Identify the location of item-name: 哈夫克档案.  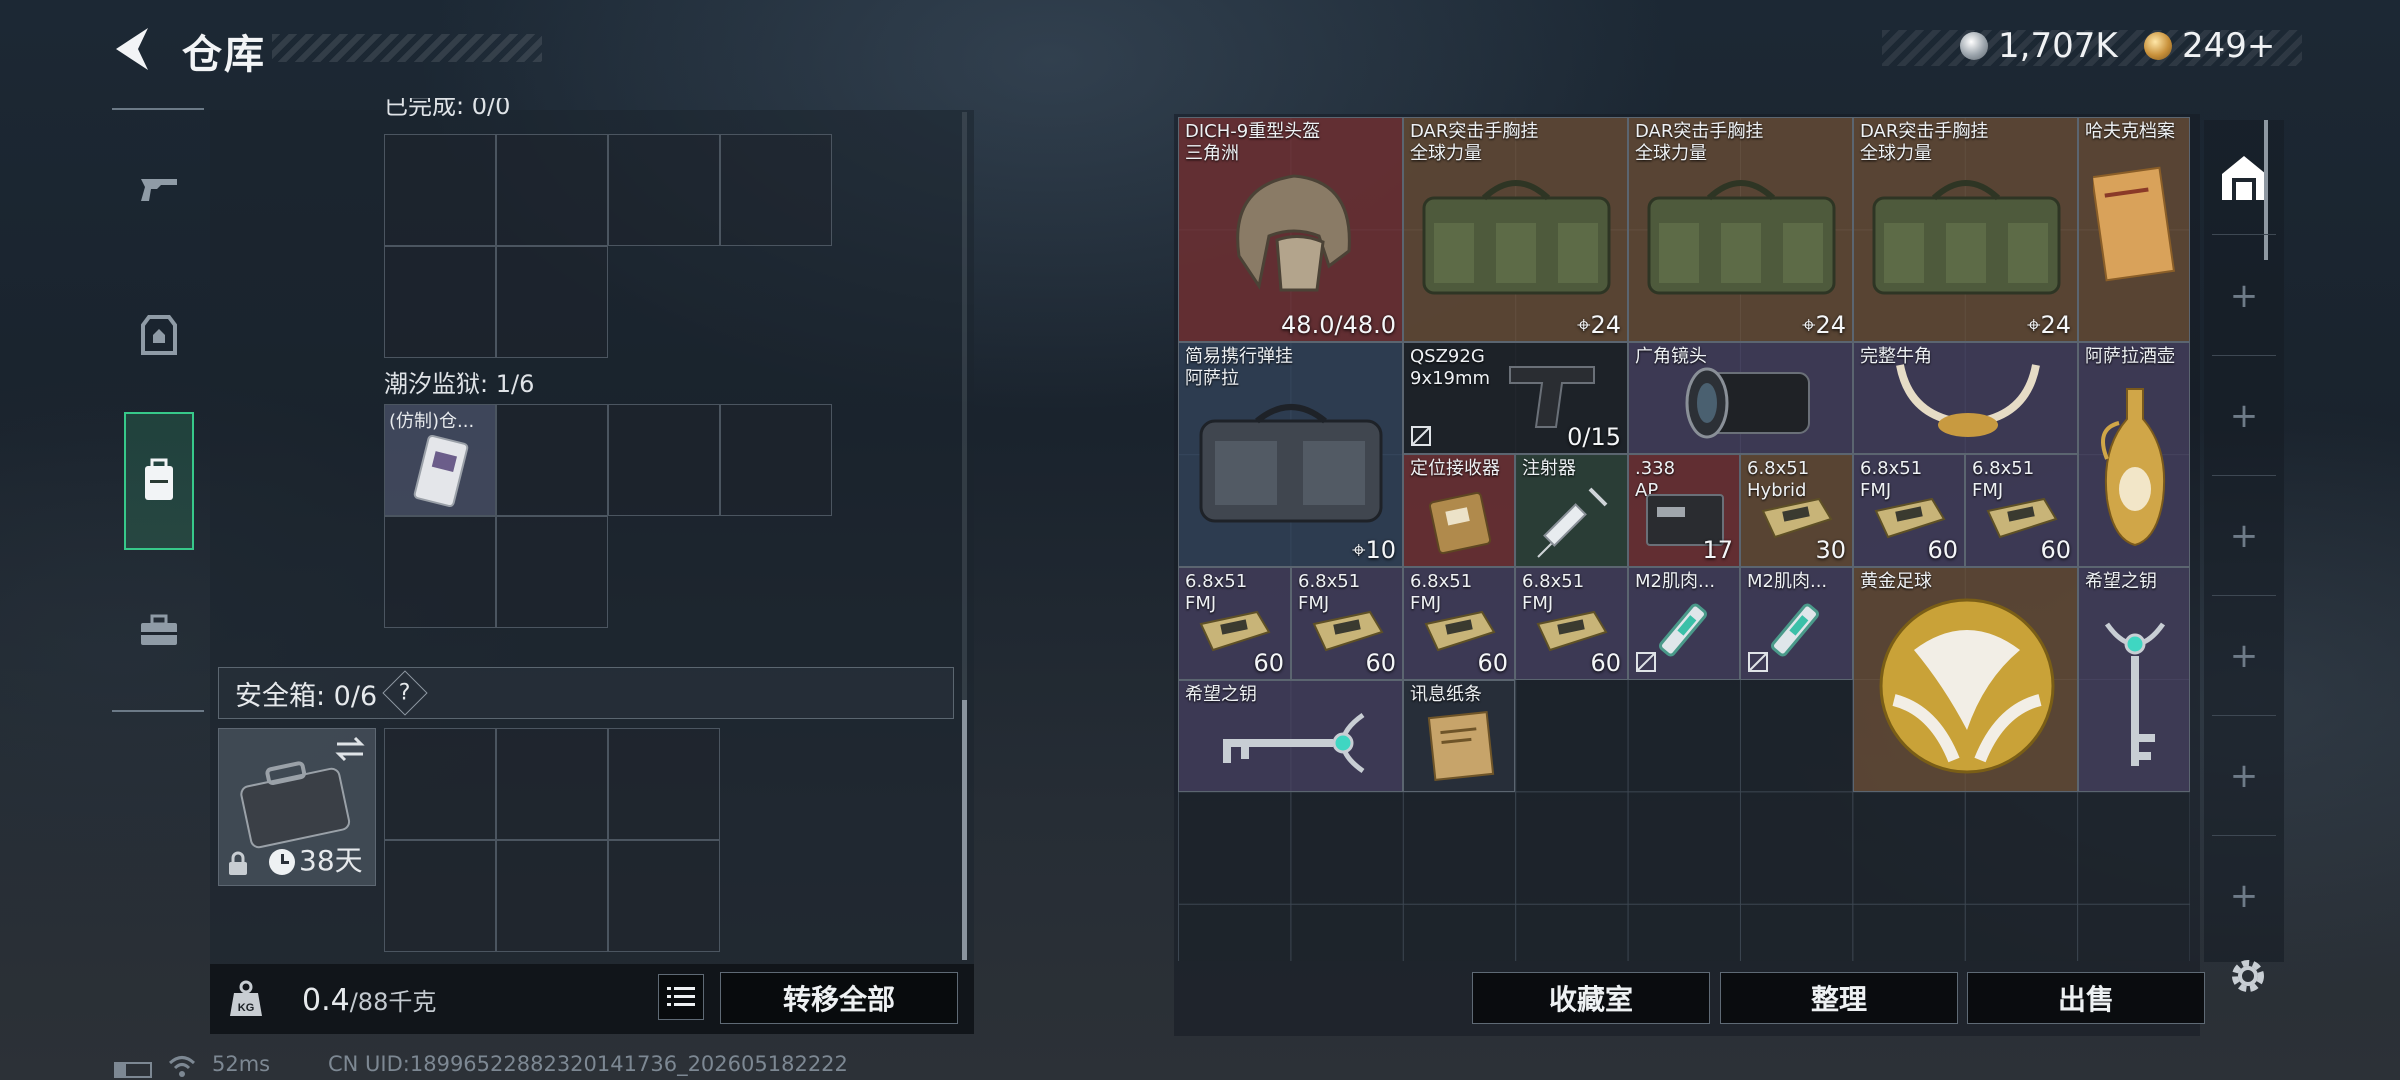
(2130, 131).